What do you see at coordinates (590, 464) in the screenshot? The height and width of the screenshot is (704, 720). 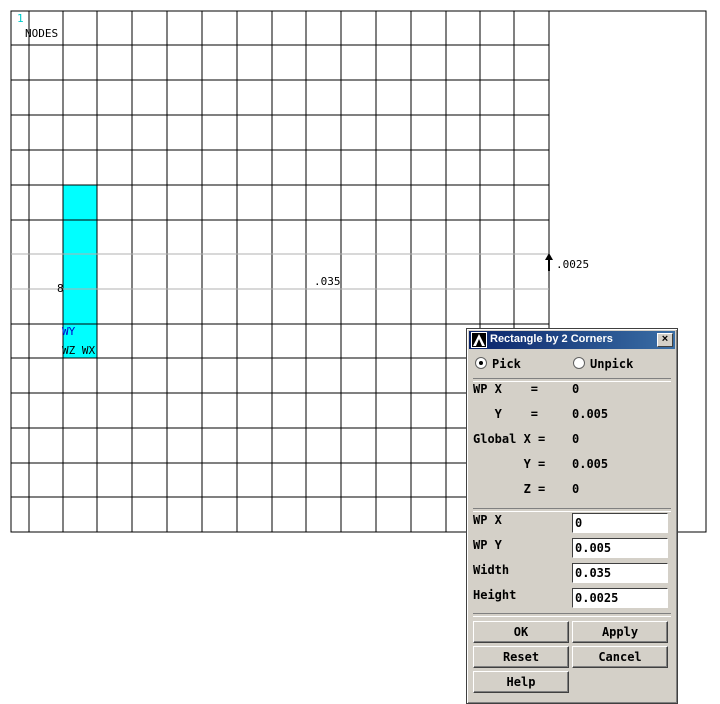 I see `info-global-y-value: 0.005` at bounding box center [590, 464].